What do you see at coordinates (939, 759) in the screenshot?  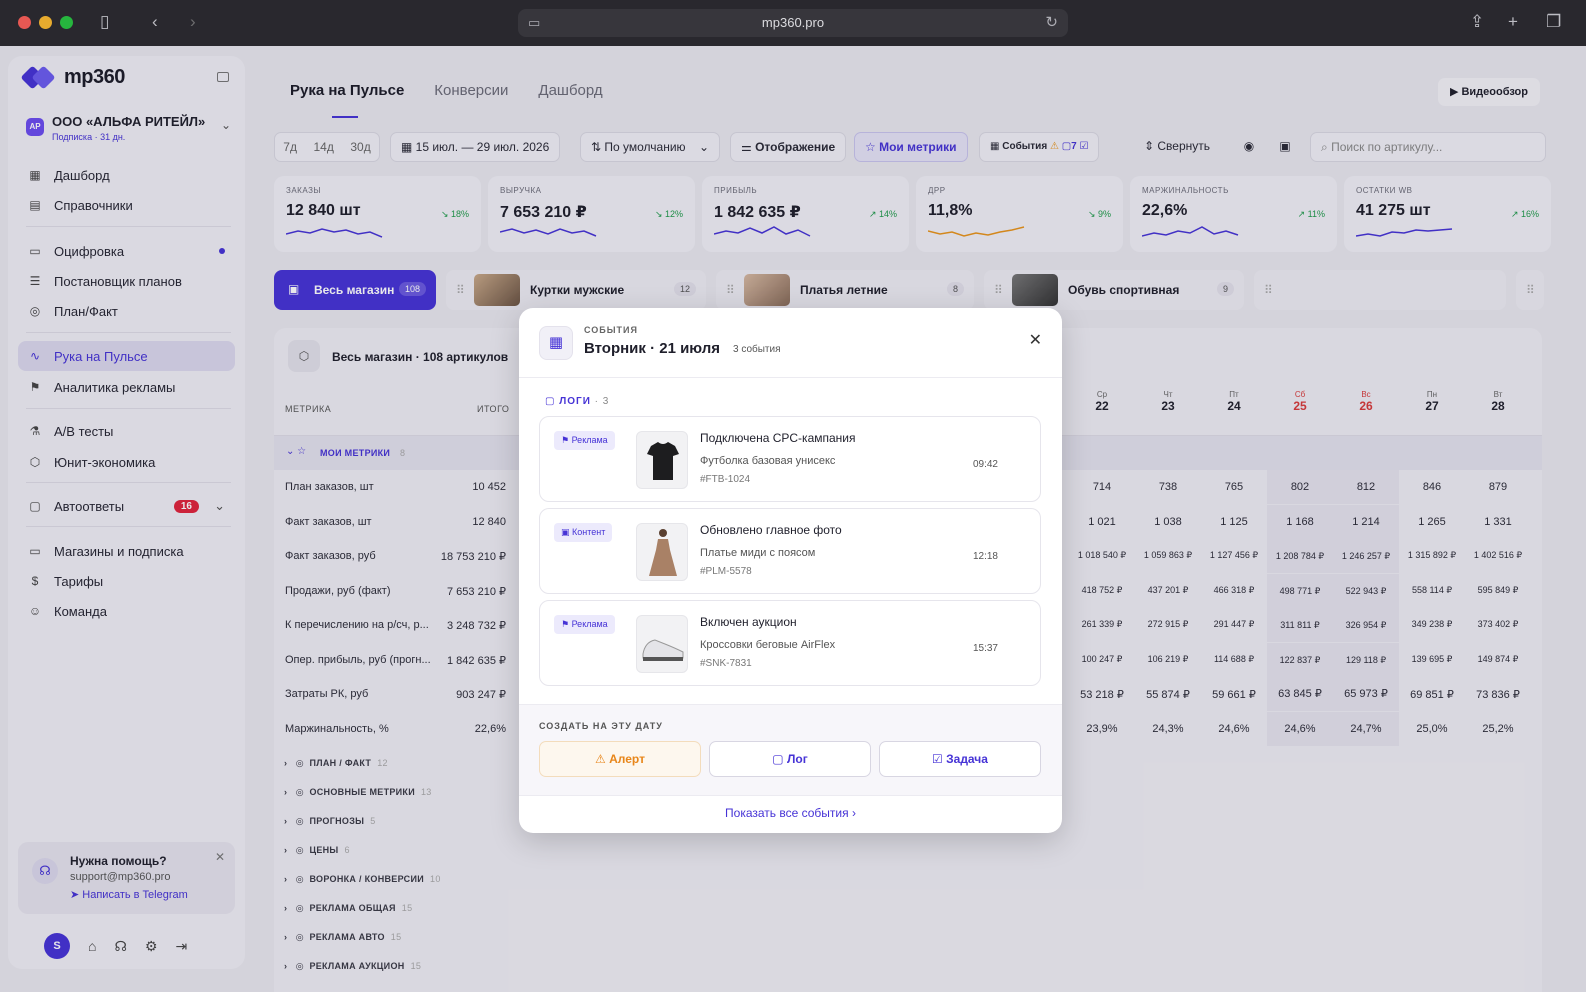 I see `task-icon: ☑` at bounding box center [939, 759].